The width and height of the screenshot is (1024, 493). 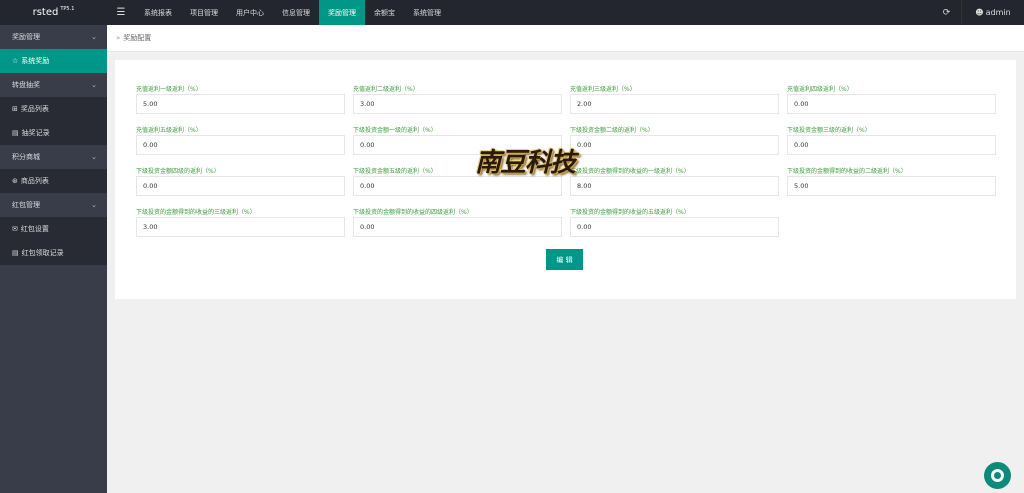 I want to click on form-field: 充值返利二级返利（%）, so click(x=457, y=99).